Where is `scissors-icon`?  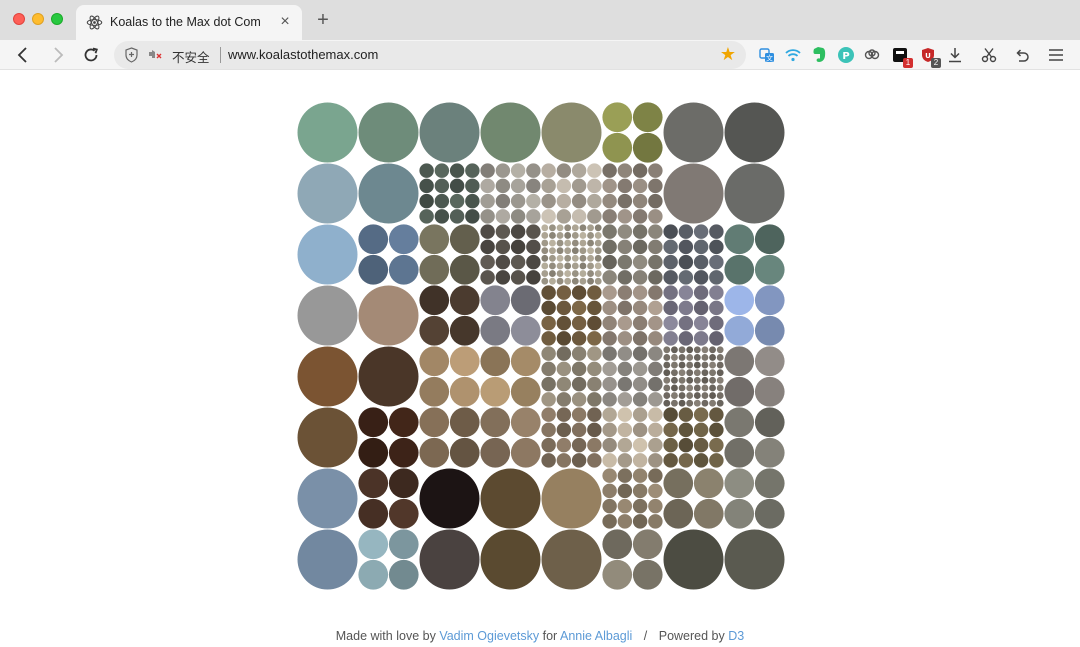 scissors-icon is located at coordinates (989, 55).